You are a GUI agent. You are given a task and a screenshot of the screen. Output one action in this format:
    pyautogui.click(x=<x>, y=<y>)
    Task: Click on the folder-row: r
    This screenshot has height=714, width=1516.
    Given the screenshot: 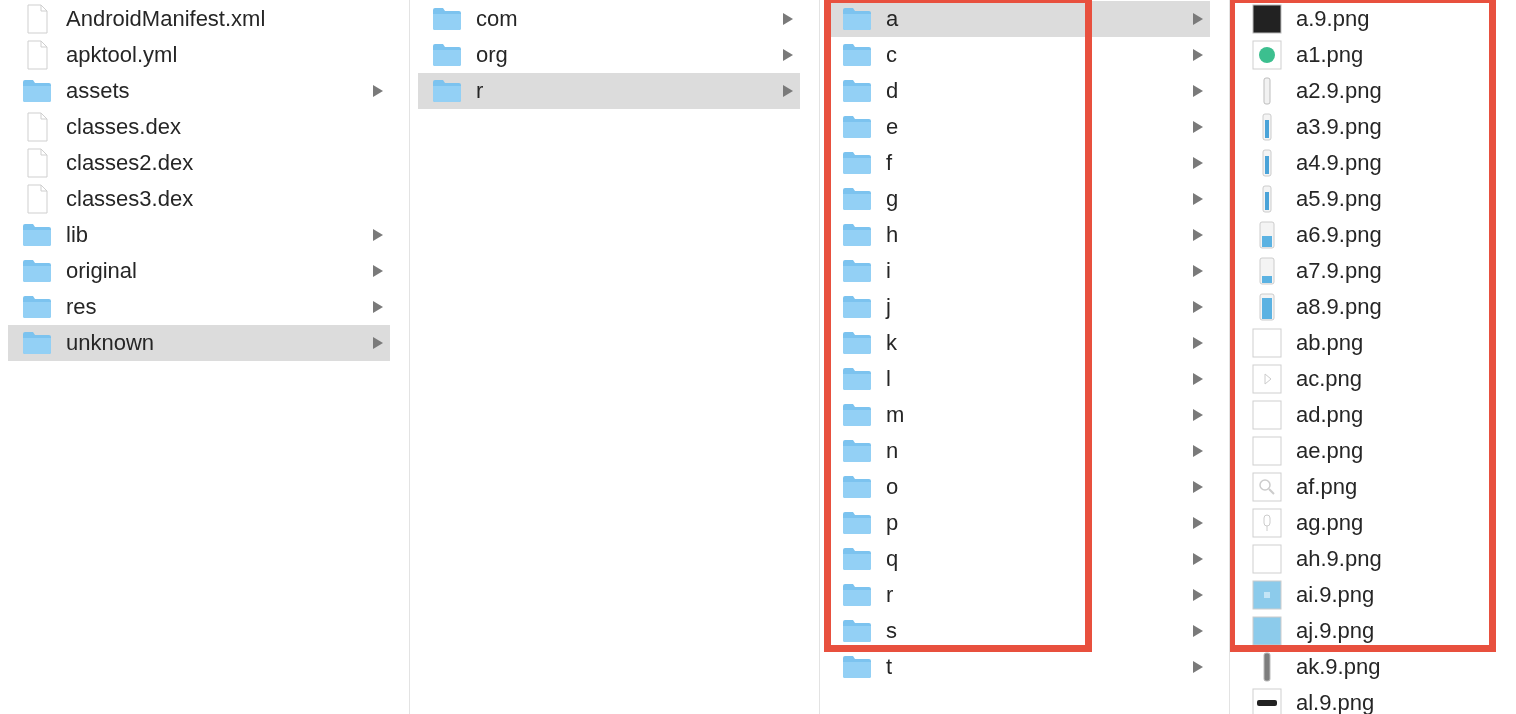 What is the action you would take?
    pyautogui.click(x=609, y=91)
    